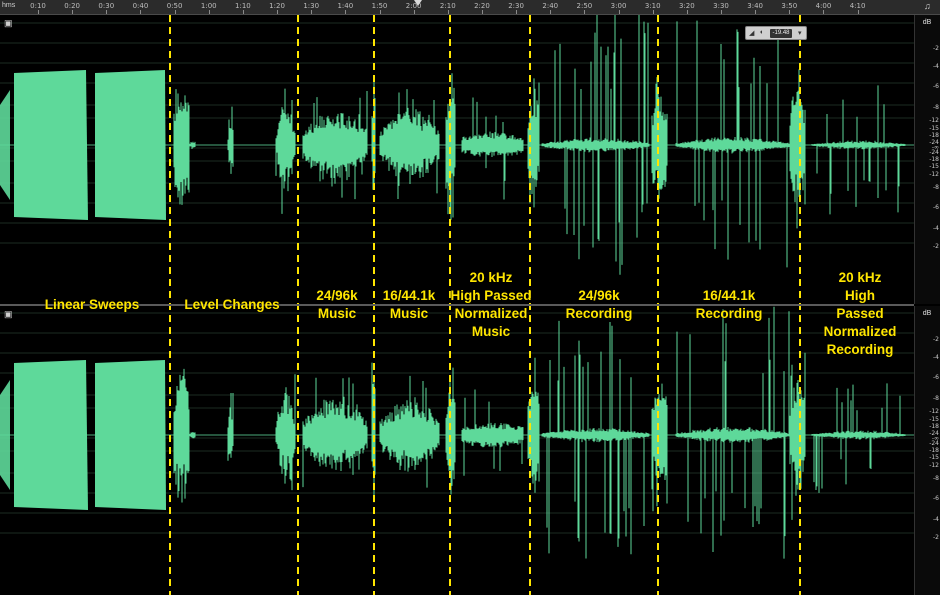 The height and width of the screenshot is (595, 940). I want to click on ruler-tick-label: 3:10, so click(652, 6).